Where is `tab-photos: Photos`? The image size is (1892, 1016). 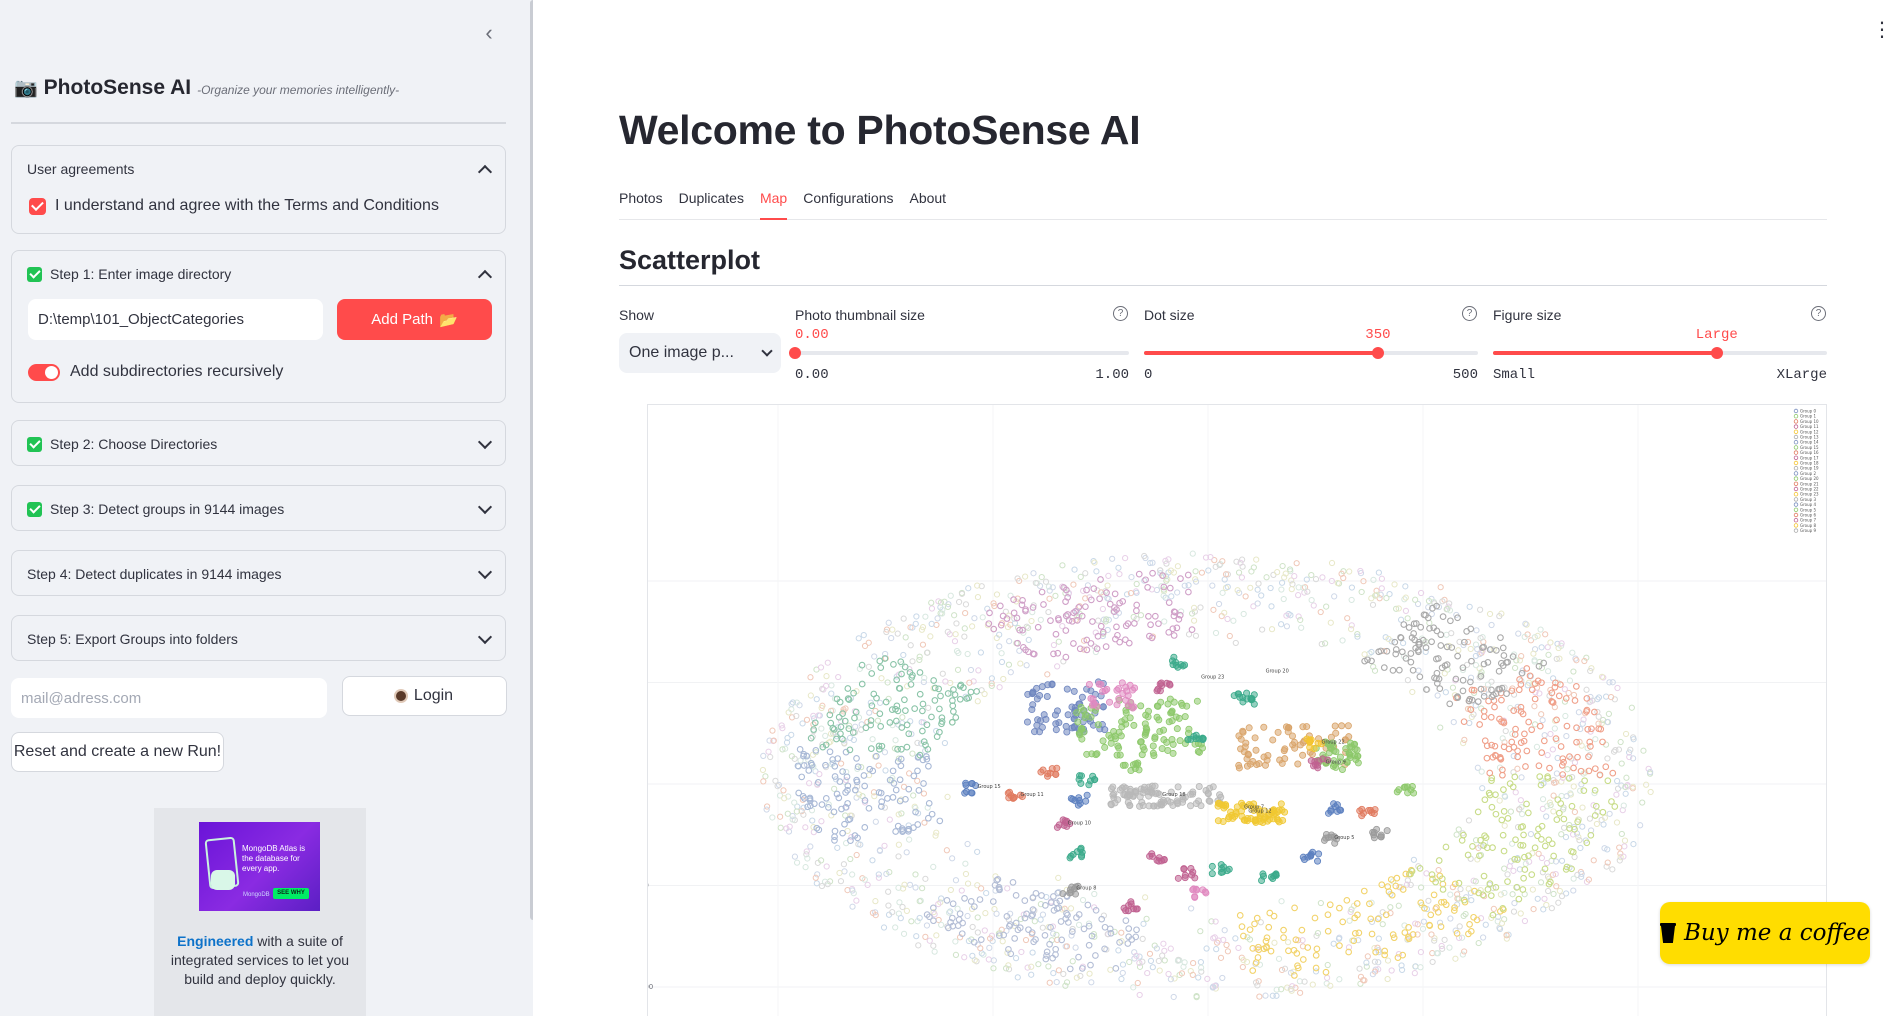
tab-photos: Photos is located at coordinates (641, 203).